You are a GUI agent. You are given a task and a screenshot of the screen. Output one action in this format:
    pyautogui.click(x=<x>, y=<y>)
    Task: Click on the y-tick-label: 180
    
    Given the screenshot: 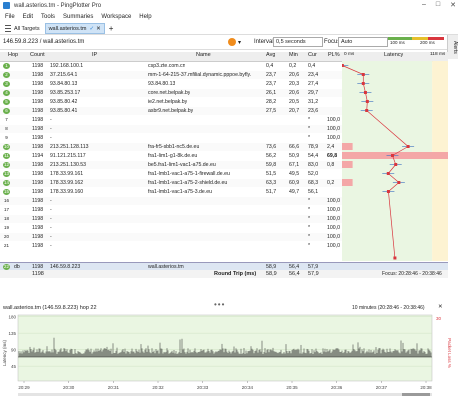 What is the action you would take?
    pyautogui.click(x=12, y=317)
    